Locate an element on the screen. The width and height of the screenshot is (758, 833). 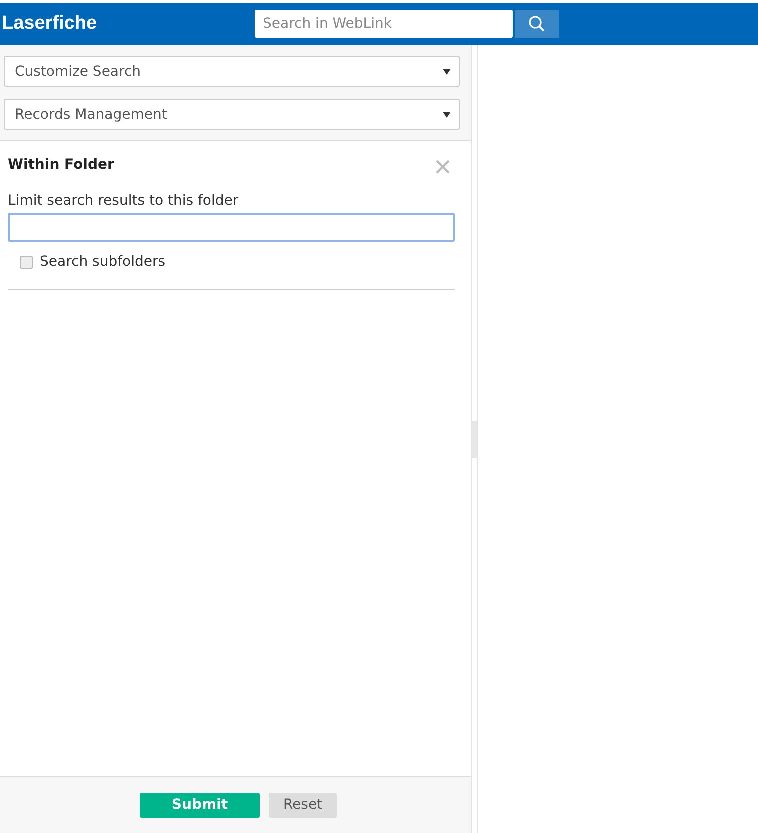
resize-handle is located at coordinates (474, 439).